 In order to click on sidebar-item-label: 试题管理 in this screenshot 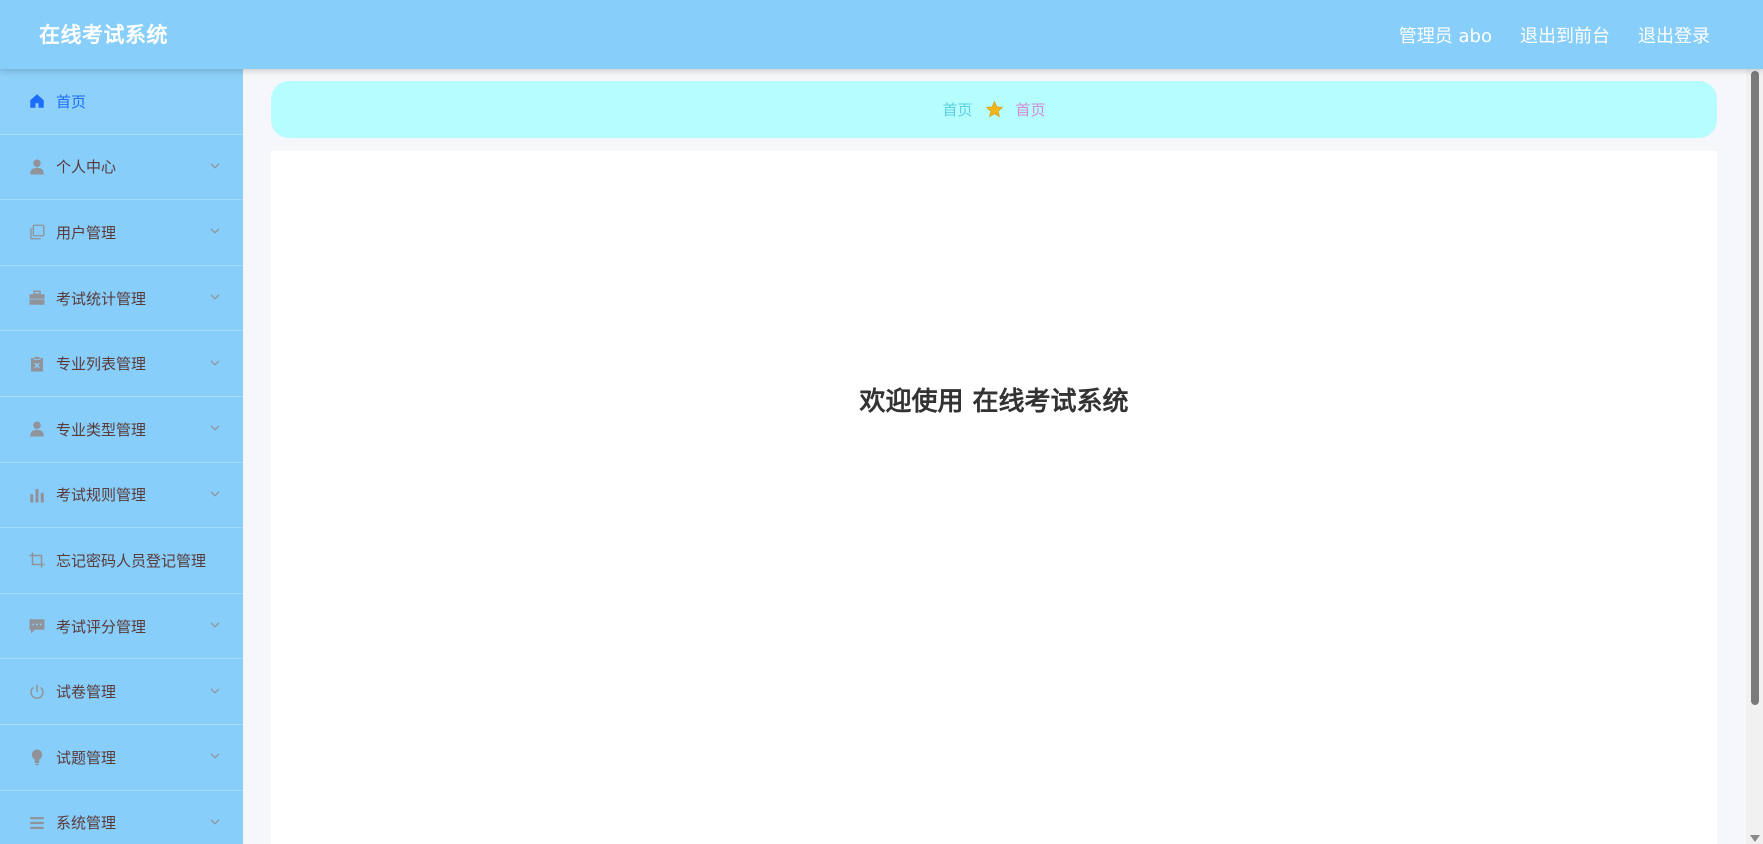, I will do `click(86, 757)`.